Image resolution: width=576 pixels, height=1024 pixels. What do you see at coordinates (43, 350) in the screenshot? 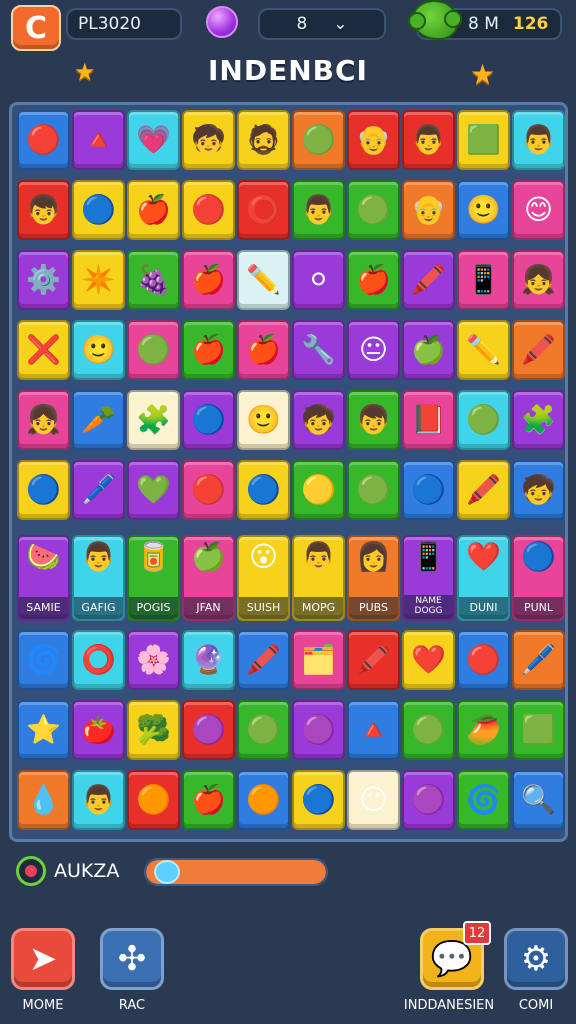
I see `tile-3-0: ❌` at bounding box center [43, 350].